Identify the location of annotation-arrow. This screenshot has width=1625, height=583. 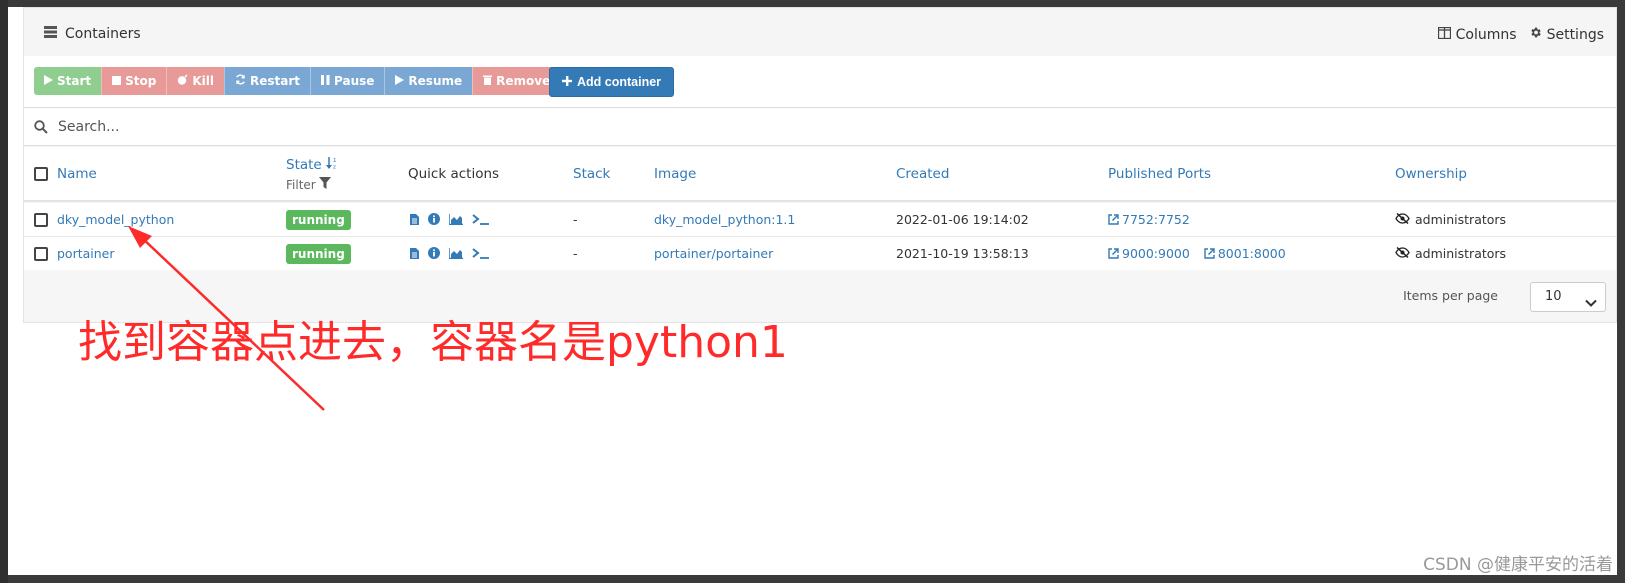
(226, 318).